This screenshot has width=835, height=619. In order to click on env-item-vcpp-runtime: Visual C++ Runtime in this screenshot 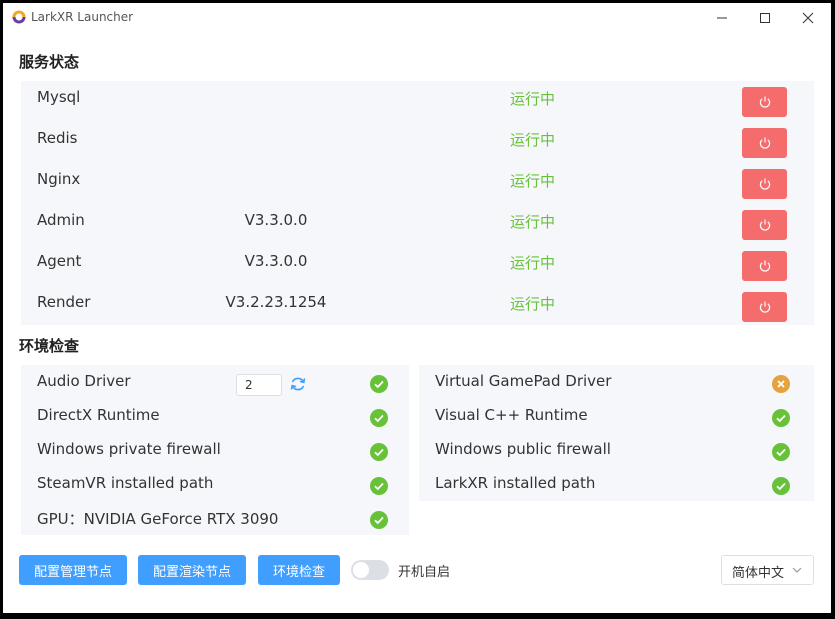, I will do `click(616, 416)`.